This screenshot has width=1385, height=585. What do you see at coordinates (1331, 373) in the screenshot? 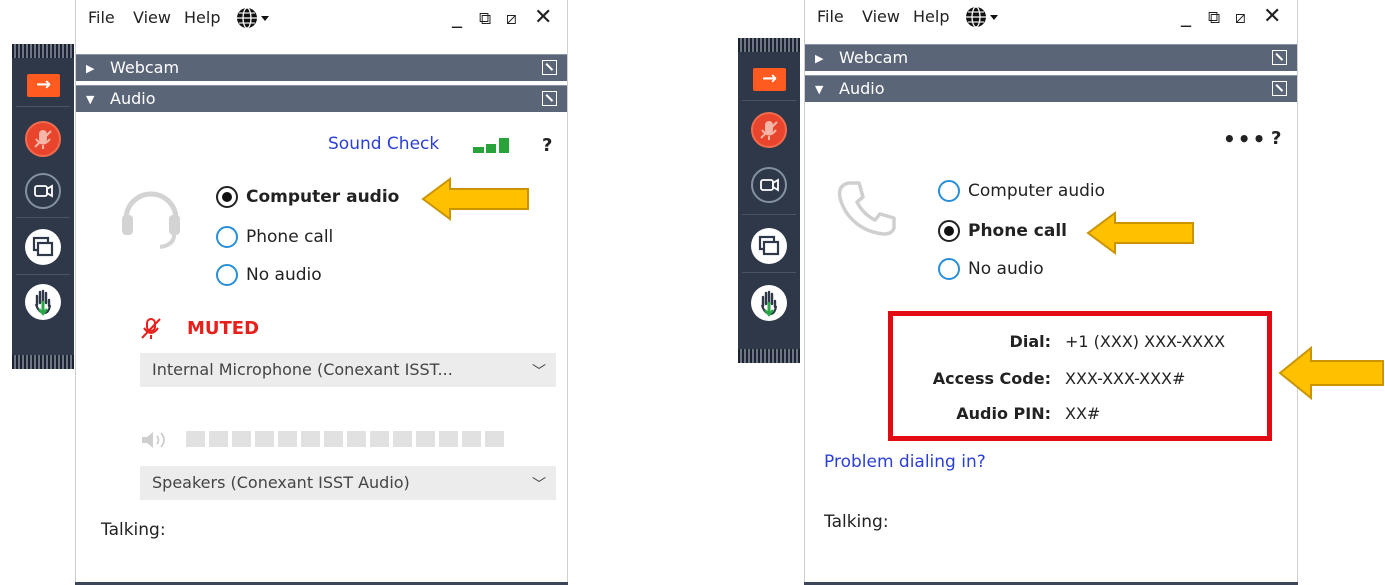
I see `annotation-arrow-dial-icon` at bounding box center [1331, 373].